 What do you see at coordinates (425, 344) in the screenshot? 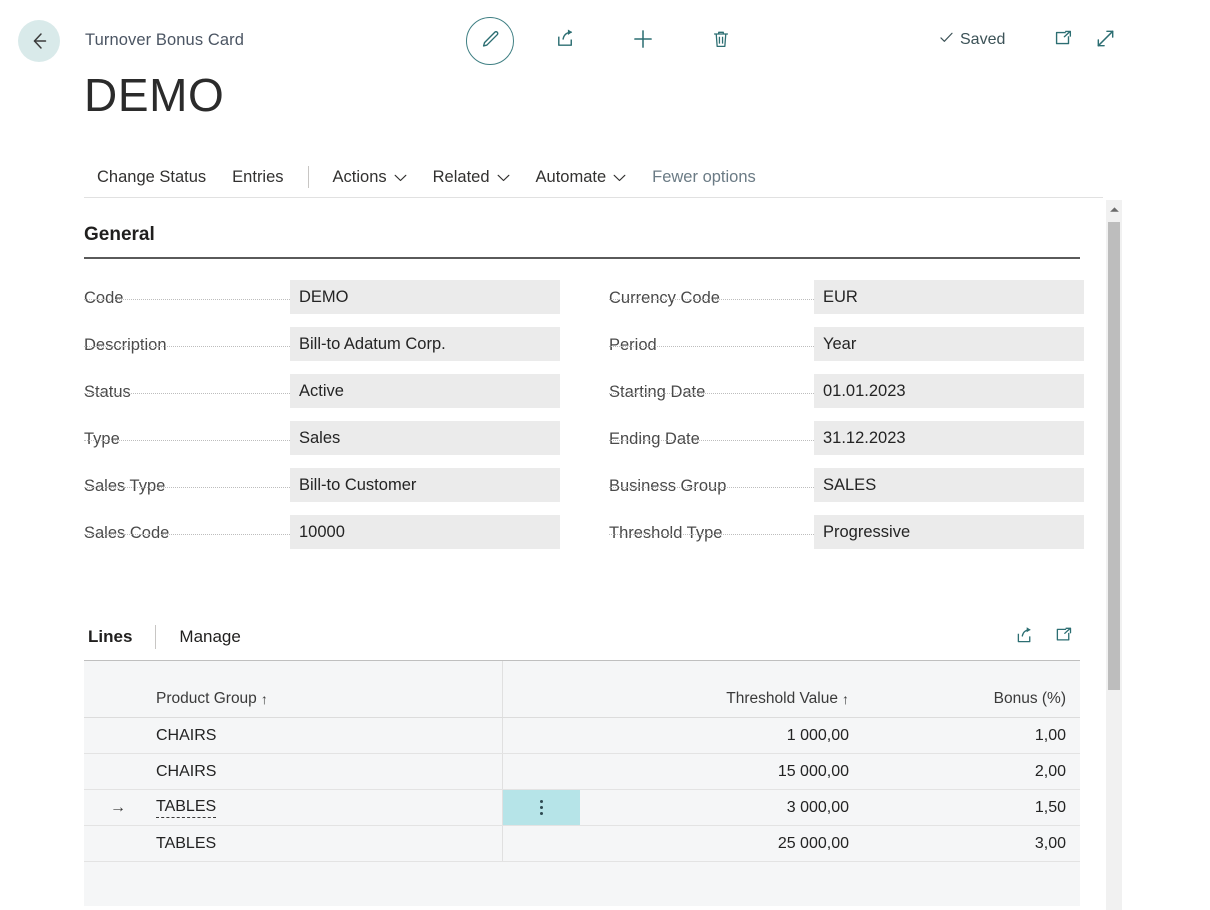
I see `field-value-description: Bill-to Adatum Corp.` at bounding box center [425, 344].